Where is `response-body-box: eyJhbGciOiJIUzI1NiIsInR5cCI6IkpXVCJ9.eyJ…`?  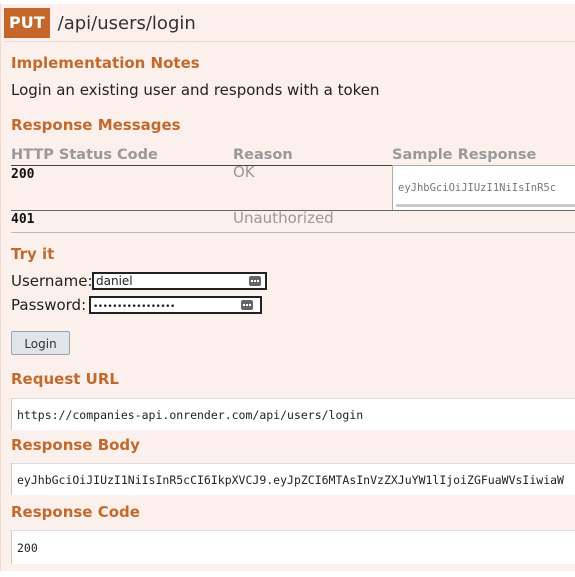
response-body-box: eyJhbGciOiJIUzI1NiIsInR5cCI6IkpXVCJ9.eyJ… is located at coordinates (293, 479).